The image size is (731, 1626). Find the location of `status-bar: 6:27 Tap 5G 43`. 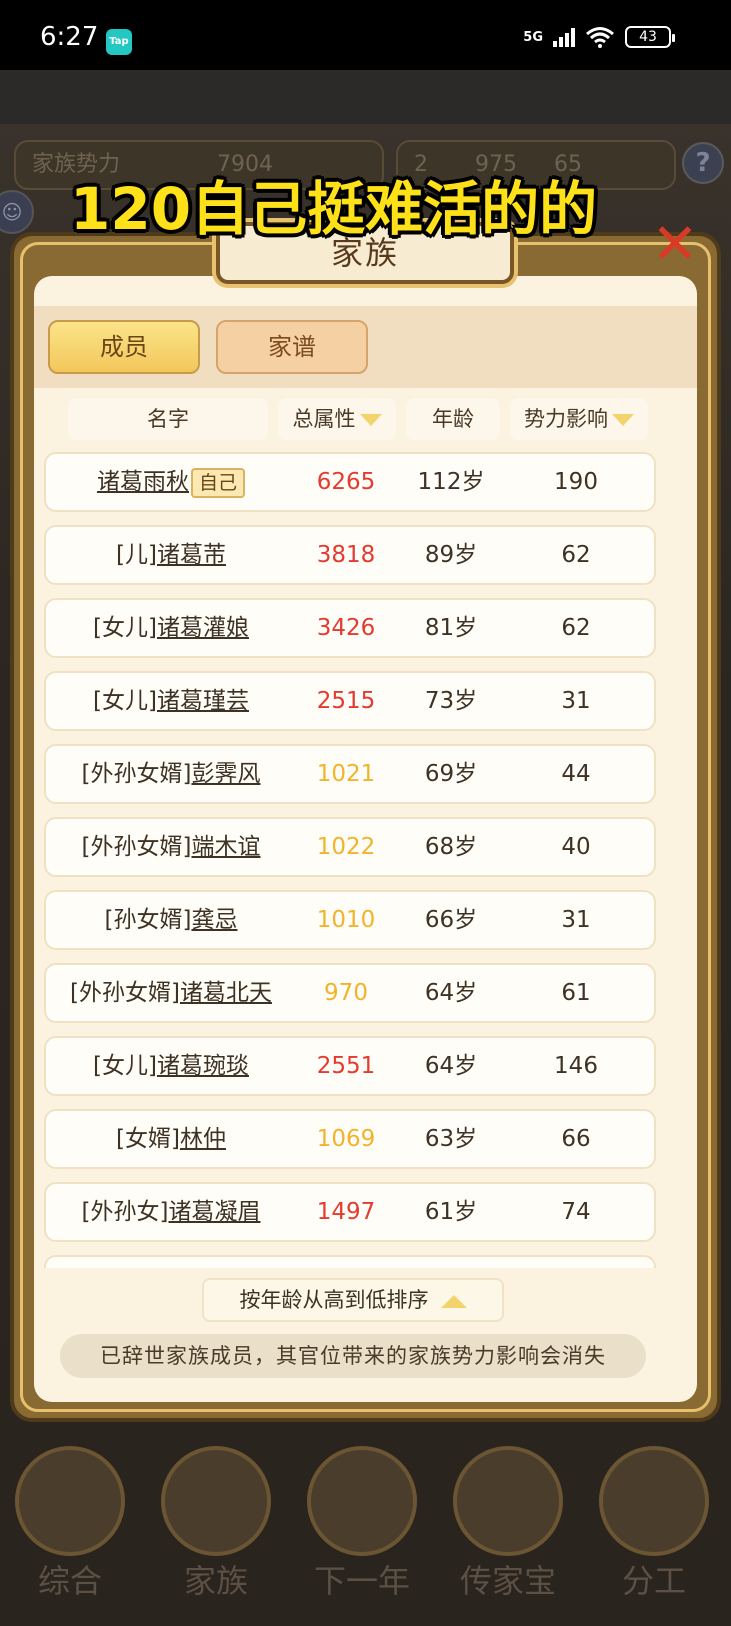

status-bar: 6:27 Tap 5G 43 is located at coordinates (365, 35).